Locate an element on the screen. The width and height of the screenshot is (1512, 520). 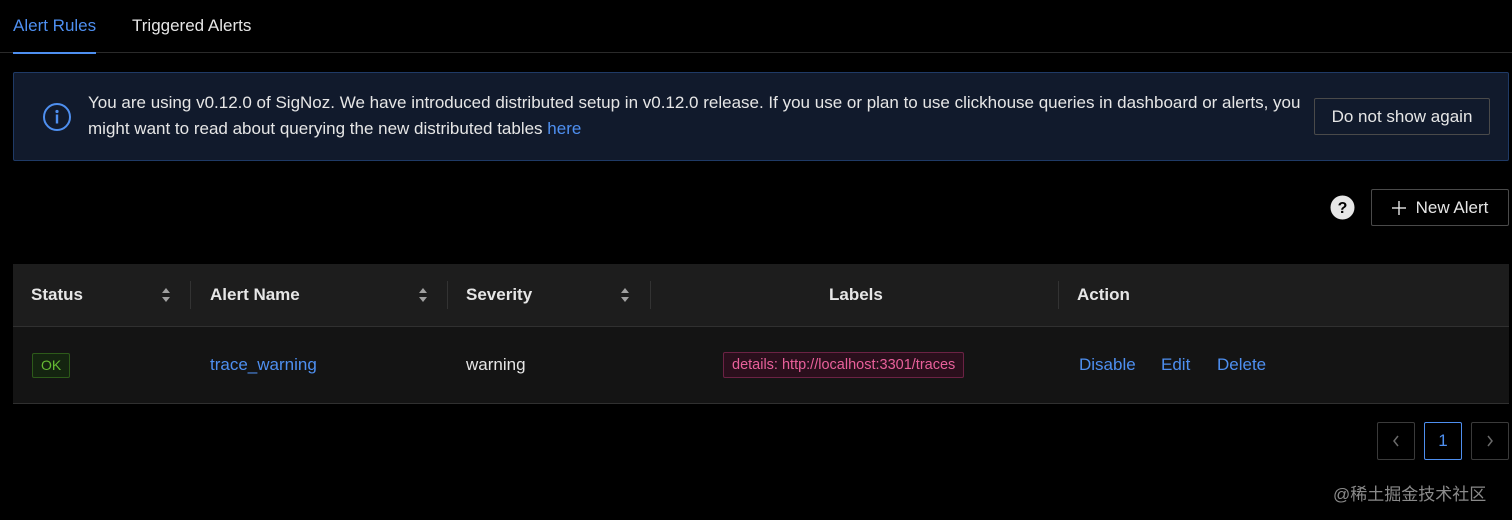
plus-icon is located at coordinates (1398, 207).